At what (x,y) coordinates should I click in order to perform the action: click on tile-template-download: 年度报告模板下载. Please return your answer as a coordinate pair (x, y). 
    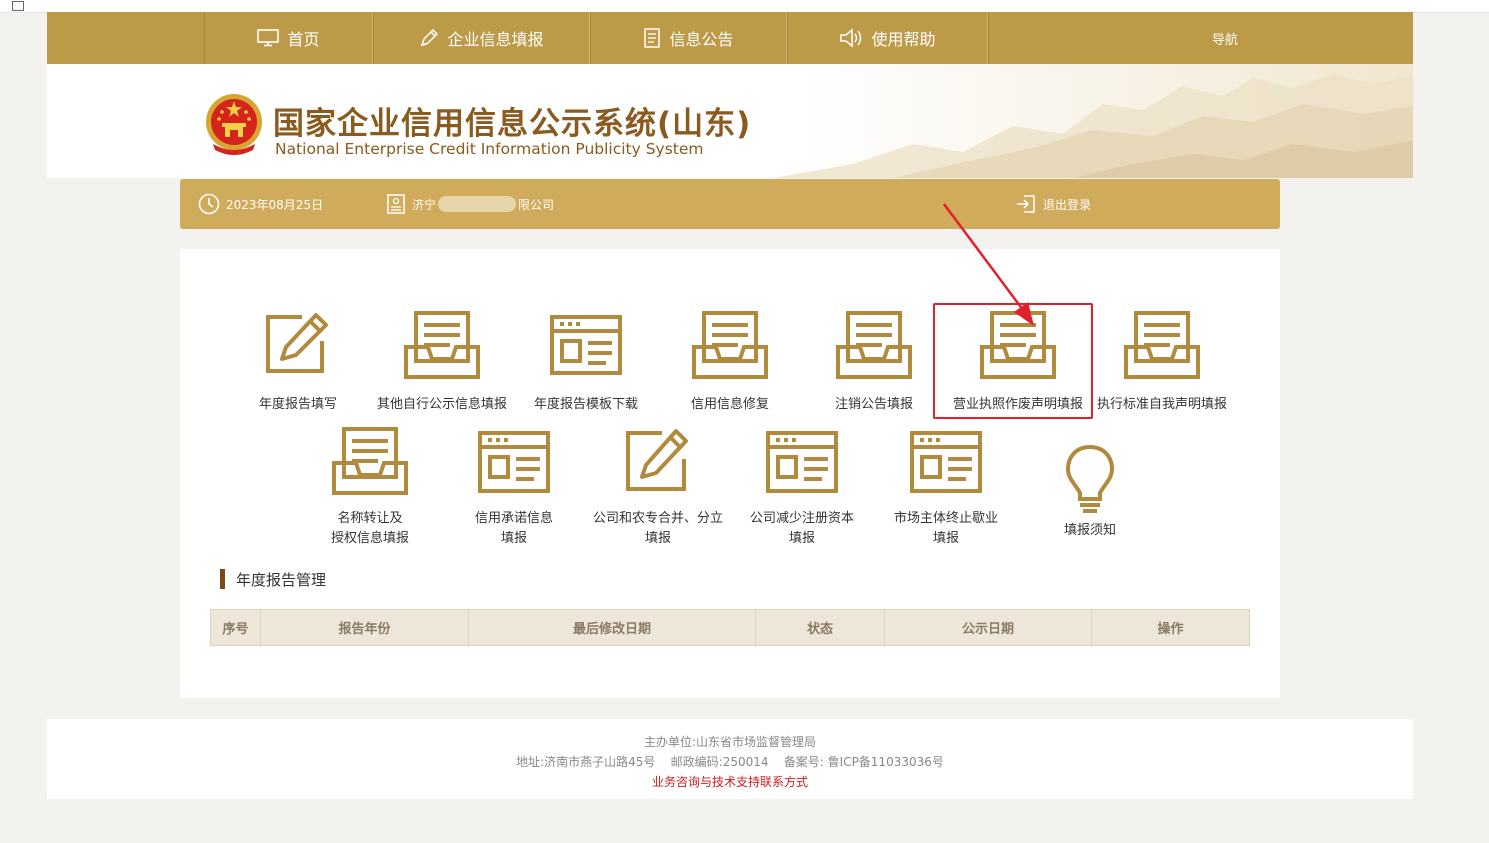
    Looking at the image, I should click on (586, 361).